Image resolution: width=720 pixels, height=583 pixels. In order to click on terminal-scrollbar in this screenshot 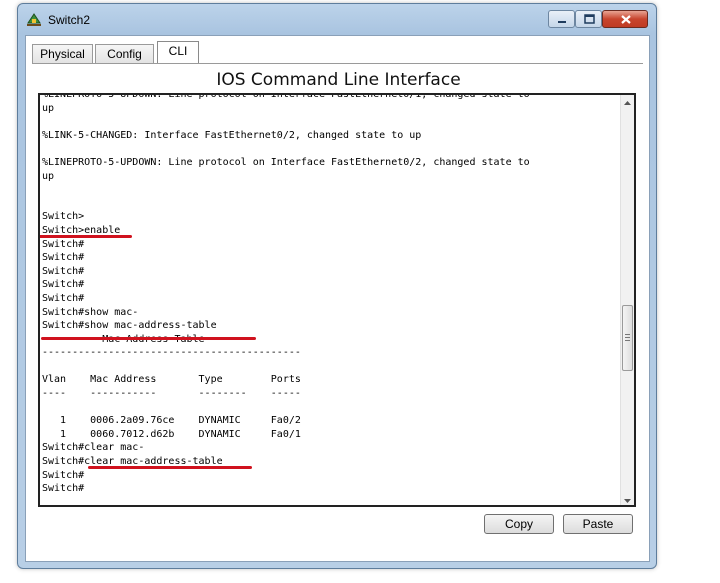, I will do `click(627, 300)`.